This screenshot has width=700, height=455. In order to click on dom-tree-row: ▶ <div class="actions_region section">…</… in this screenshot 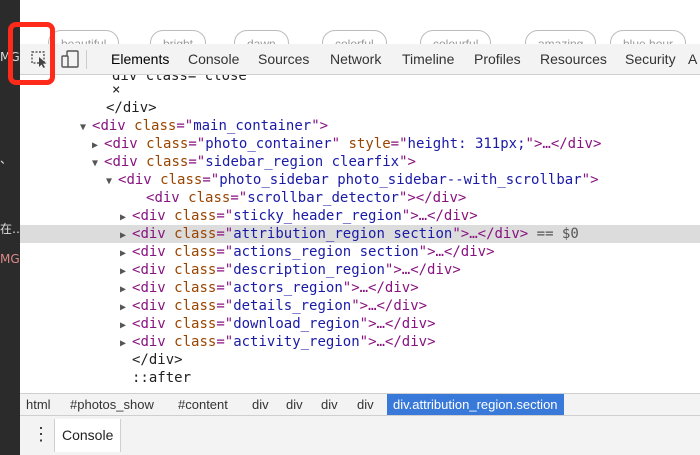, I will do `click(360, 252)`.